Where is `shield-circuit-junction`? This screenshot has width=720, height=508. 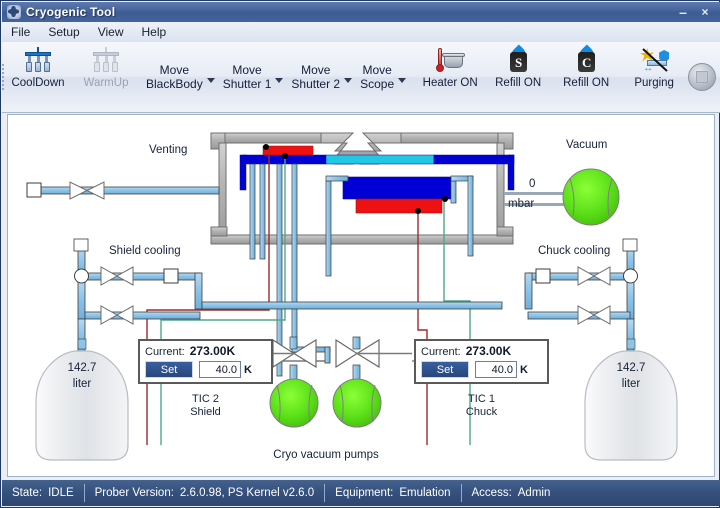
shield-circuit-junction is located at coordinates (81, 276).